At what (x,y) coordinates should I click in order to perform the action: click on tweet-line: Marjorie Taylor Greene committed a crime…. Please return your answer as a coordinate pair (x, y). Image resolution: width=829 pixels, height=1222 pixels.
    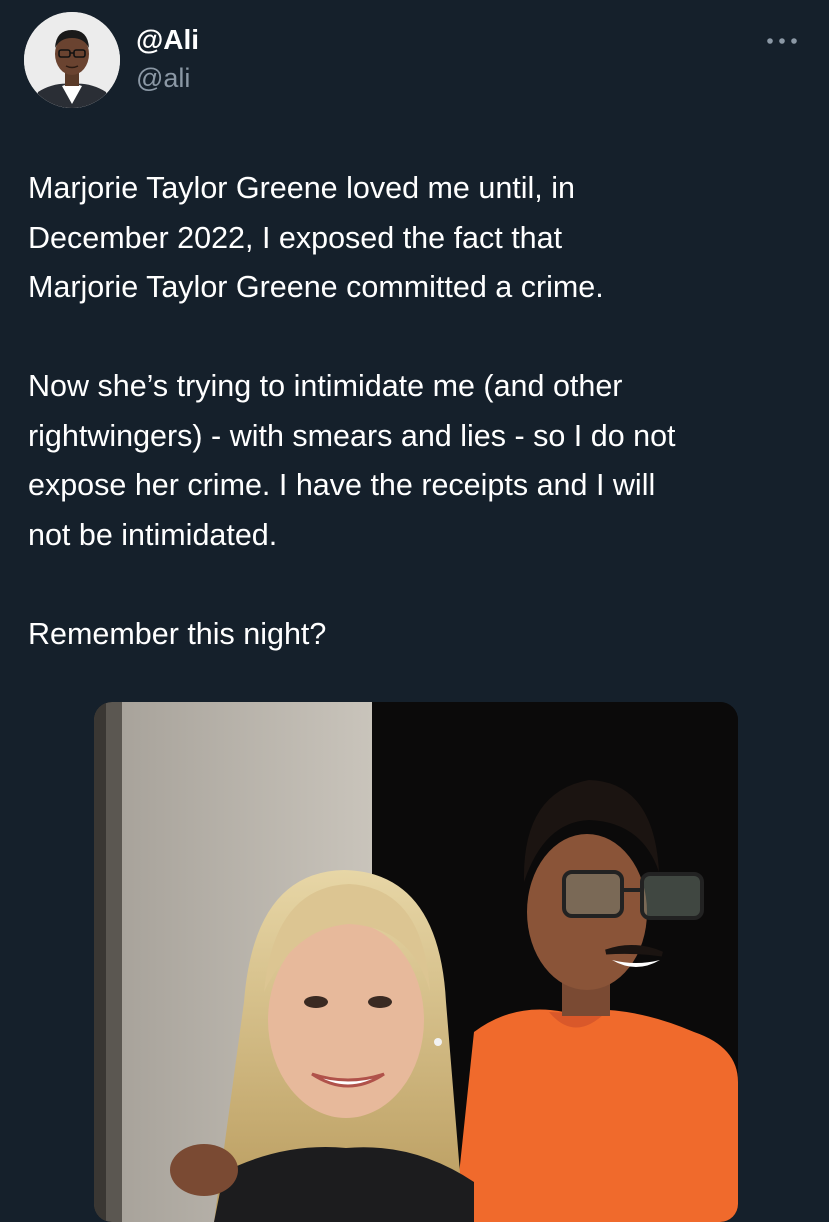
    Looking at the image, I should click on (316, 287).